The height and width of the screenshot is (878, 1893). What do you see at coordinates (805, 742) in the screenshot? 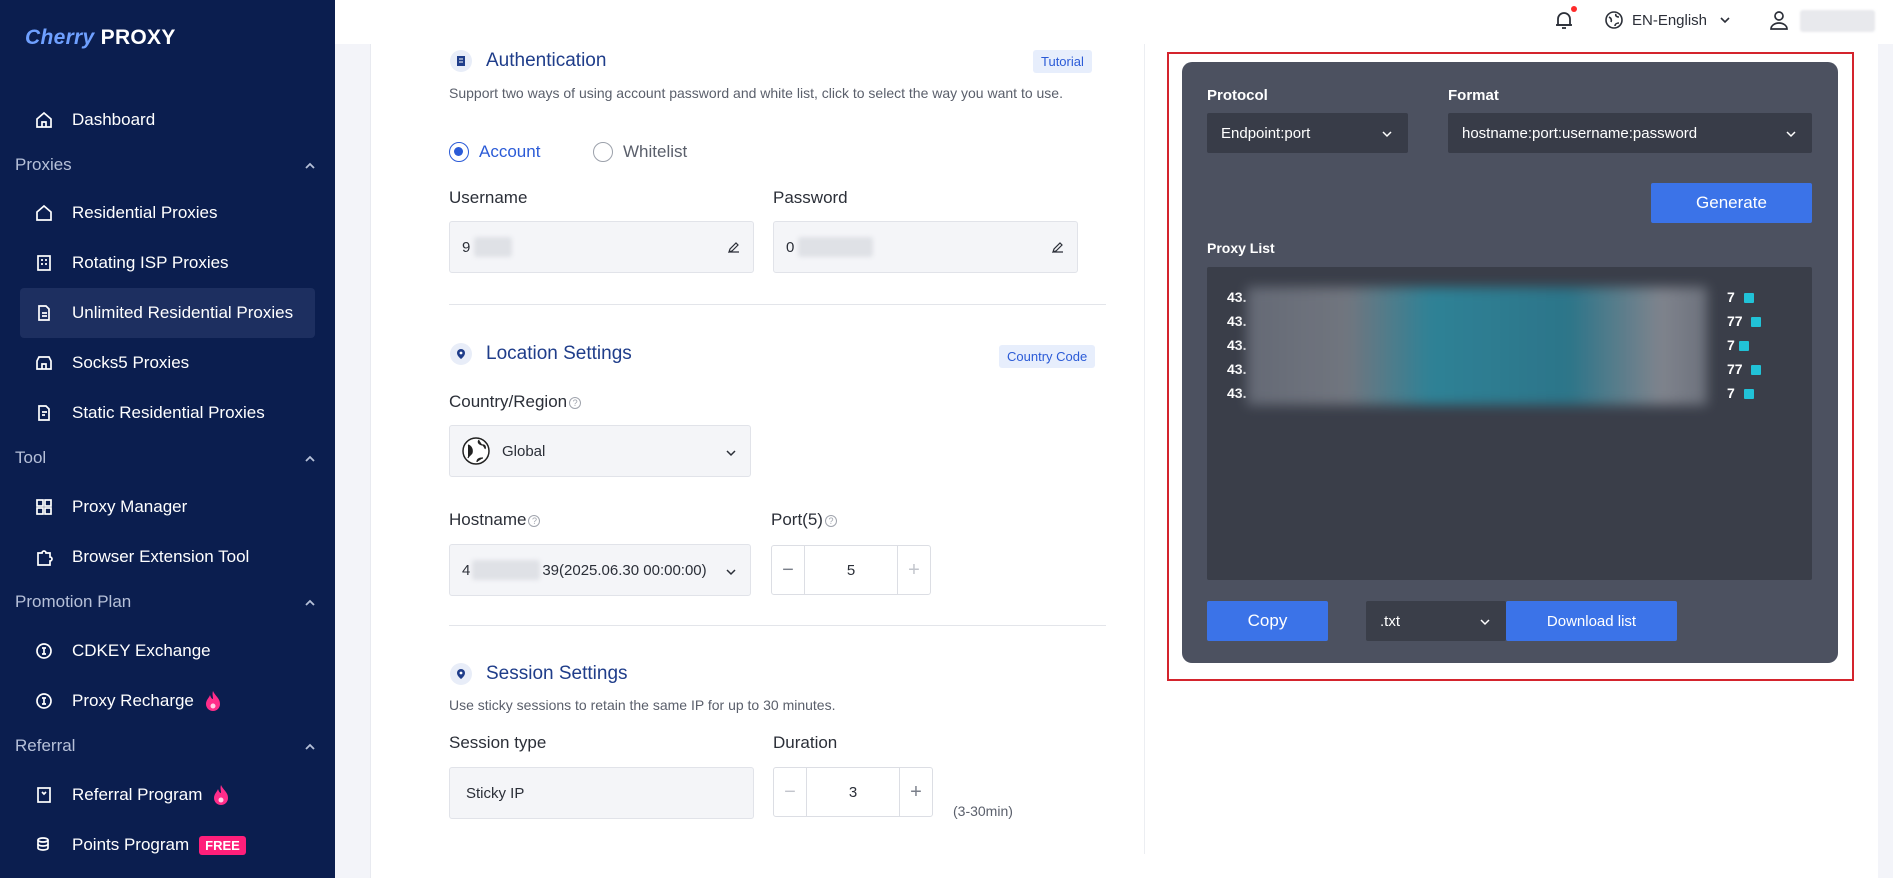
I see `duration-label: Duration` at bounding box center [805, 742].